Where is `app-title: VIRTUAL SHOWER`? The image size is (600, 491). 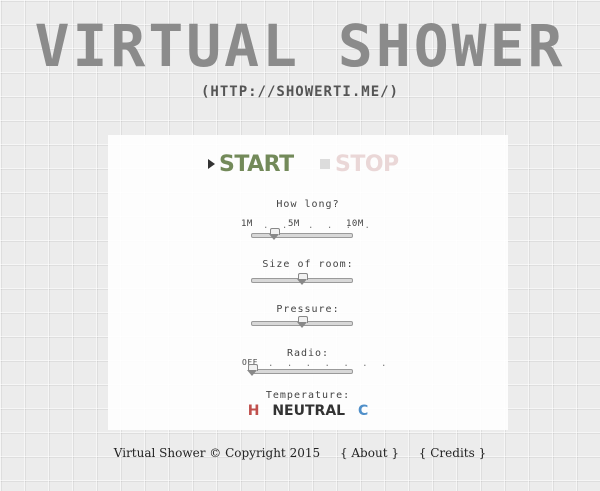 app-title: VIRTUAL SHOWER is located at coordinates (300, 46).